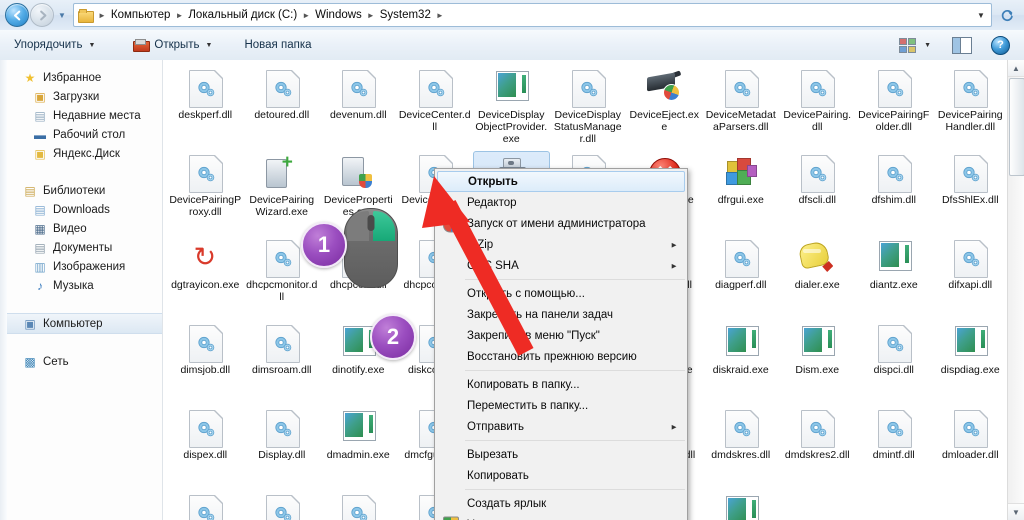 The height and width of the screenshot is (520, 1024). I want to click on context-menu-item: Удалить, so click(561, 517).